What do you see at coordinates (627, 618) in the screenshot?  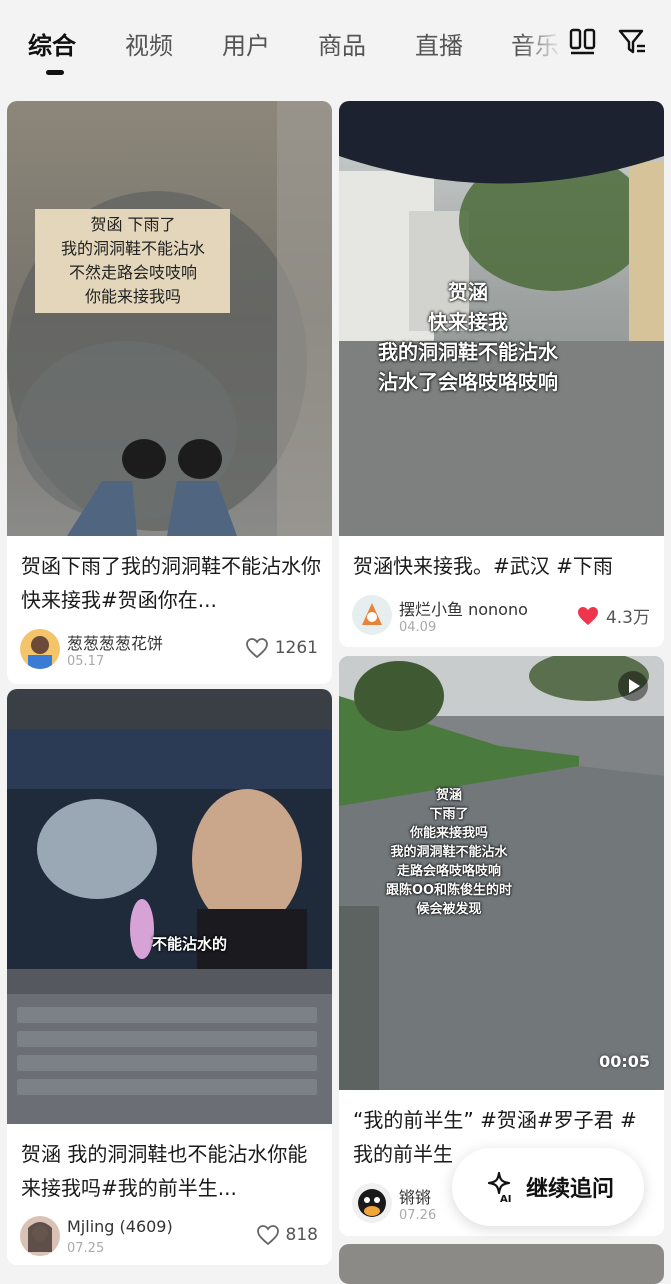 I see `like-count-label: 4.3万` at bounding box center [627, 618].